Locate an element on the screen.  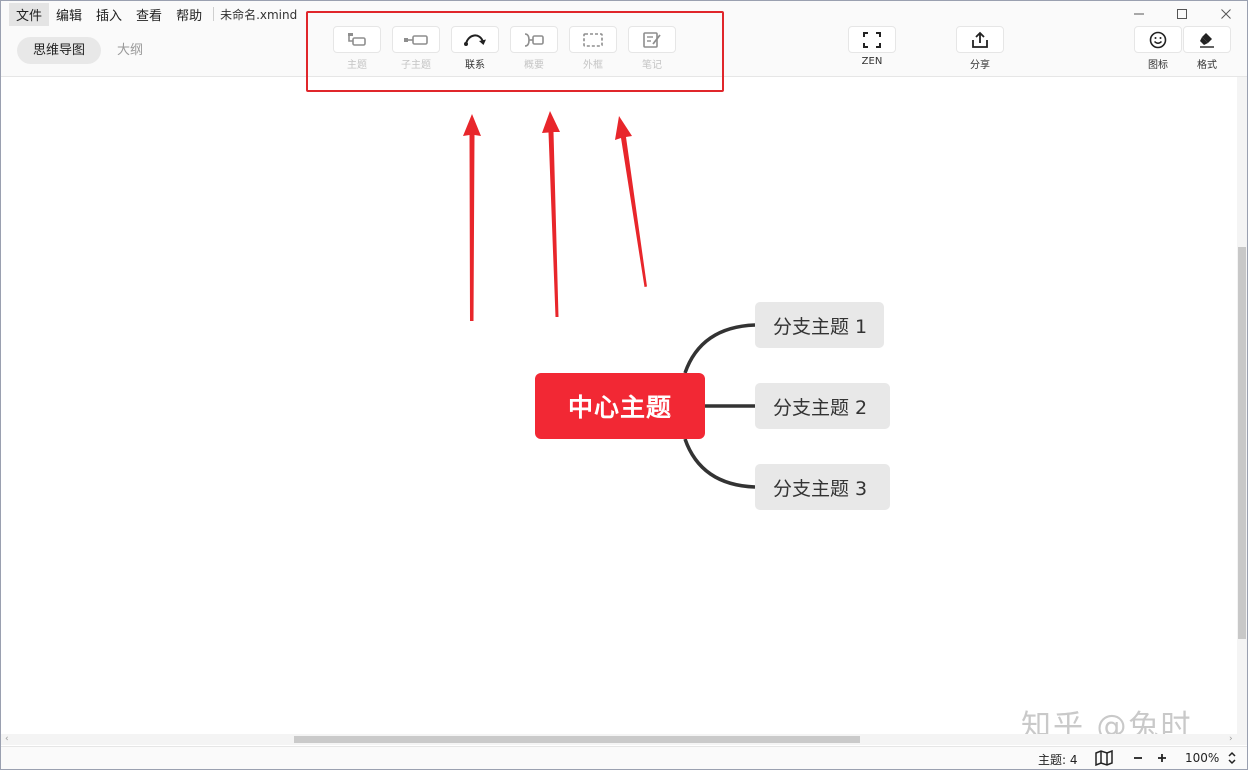
map-view-button is located at coordinates (1104, 759).